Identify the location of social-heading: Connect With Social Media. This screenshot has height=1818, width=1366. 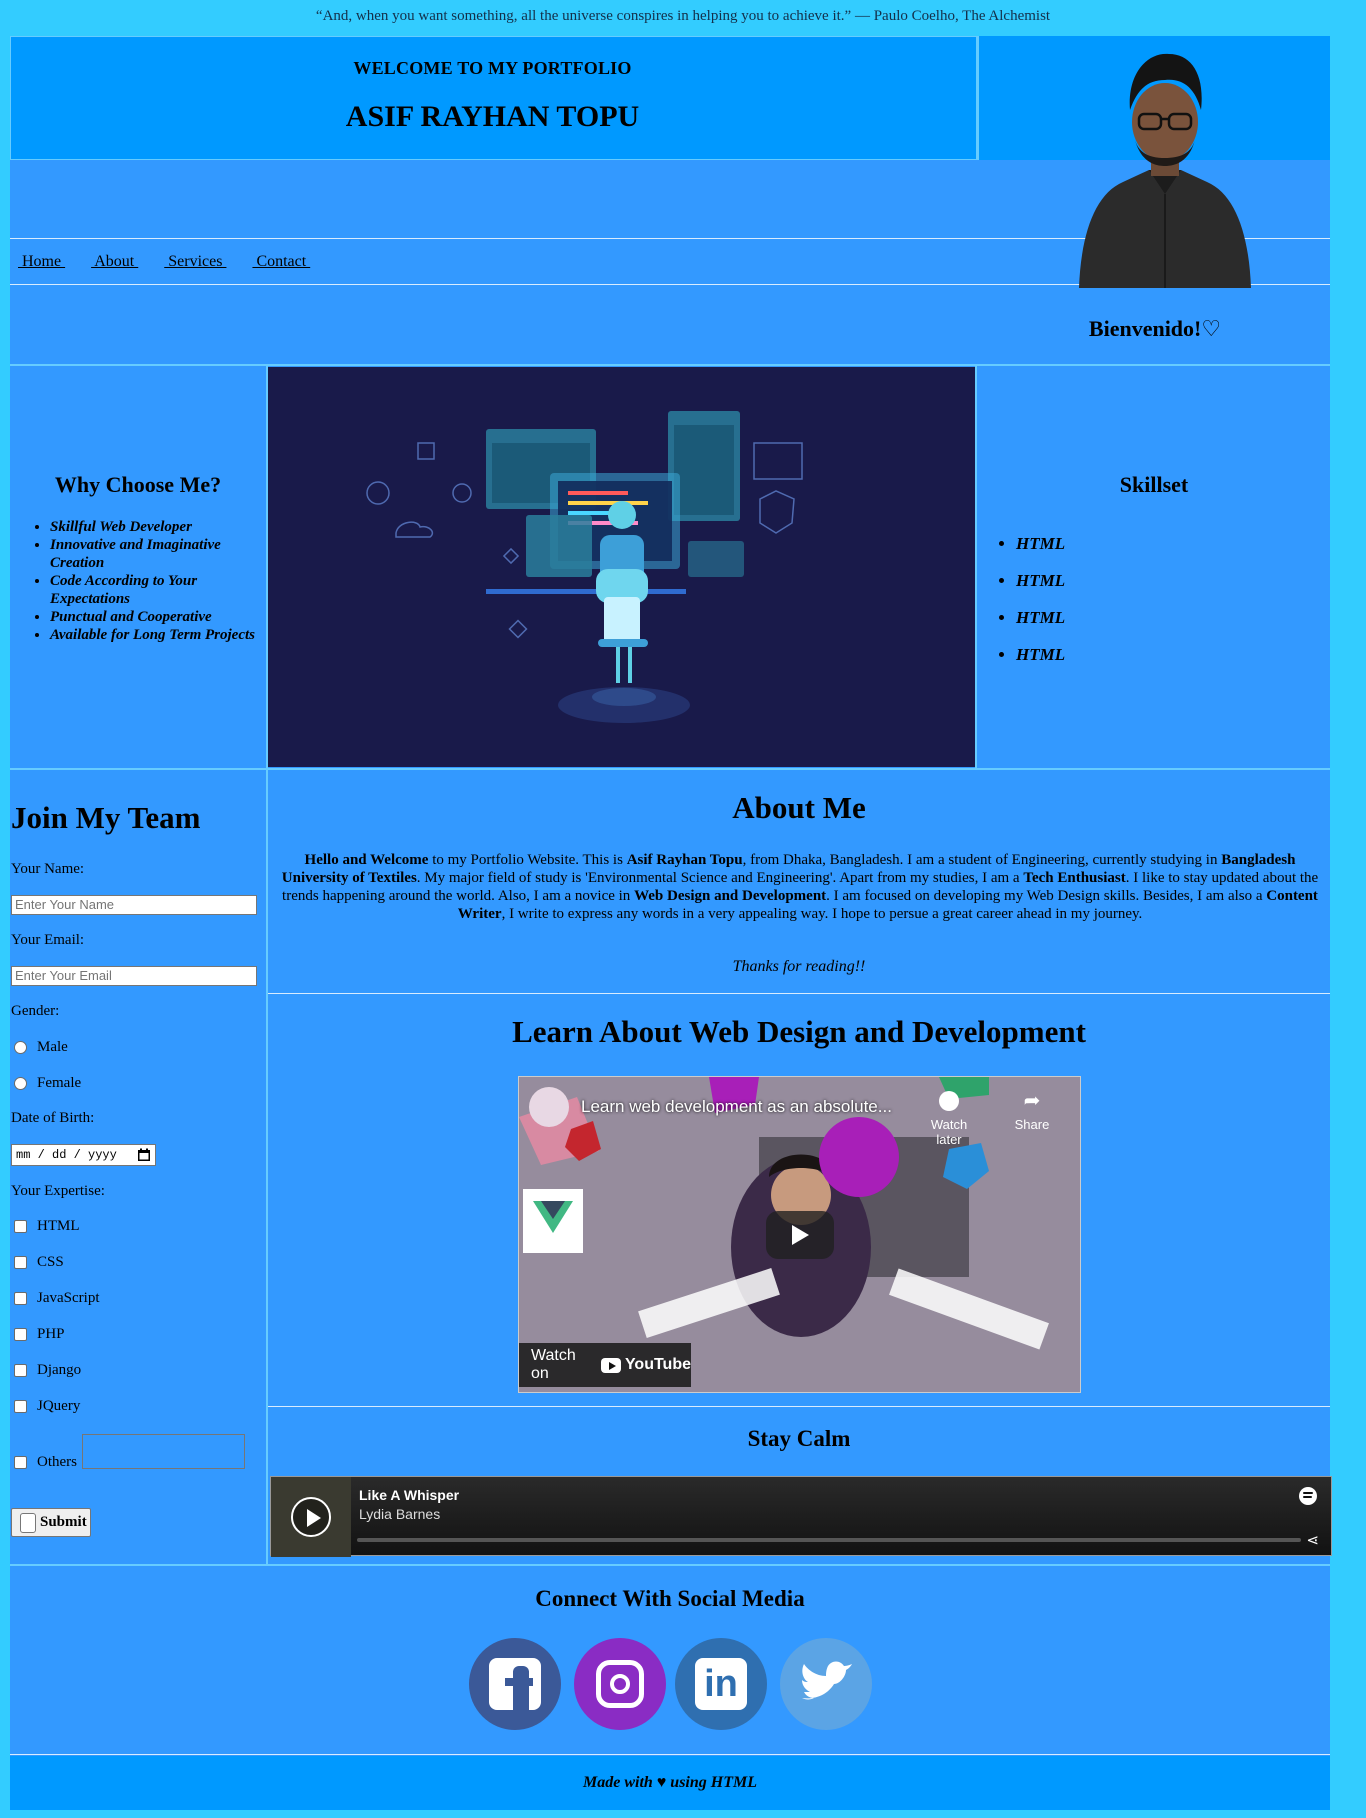
(670, 1598).